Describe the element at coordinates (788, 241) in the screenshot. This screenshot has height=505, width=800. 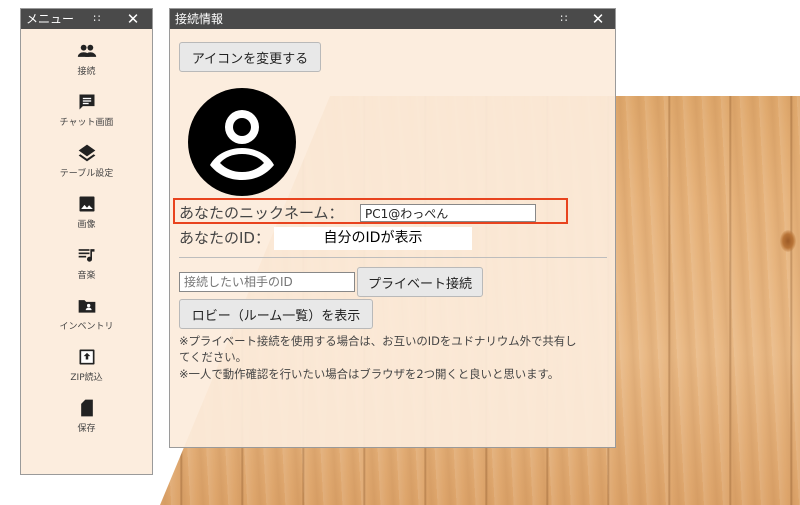
I see `wood-knot` at that location.